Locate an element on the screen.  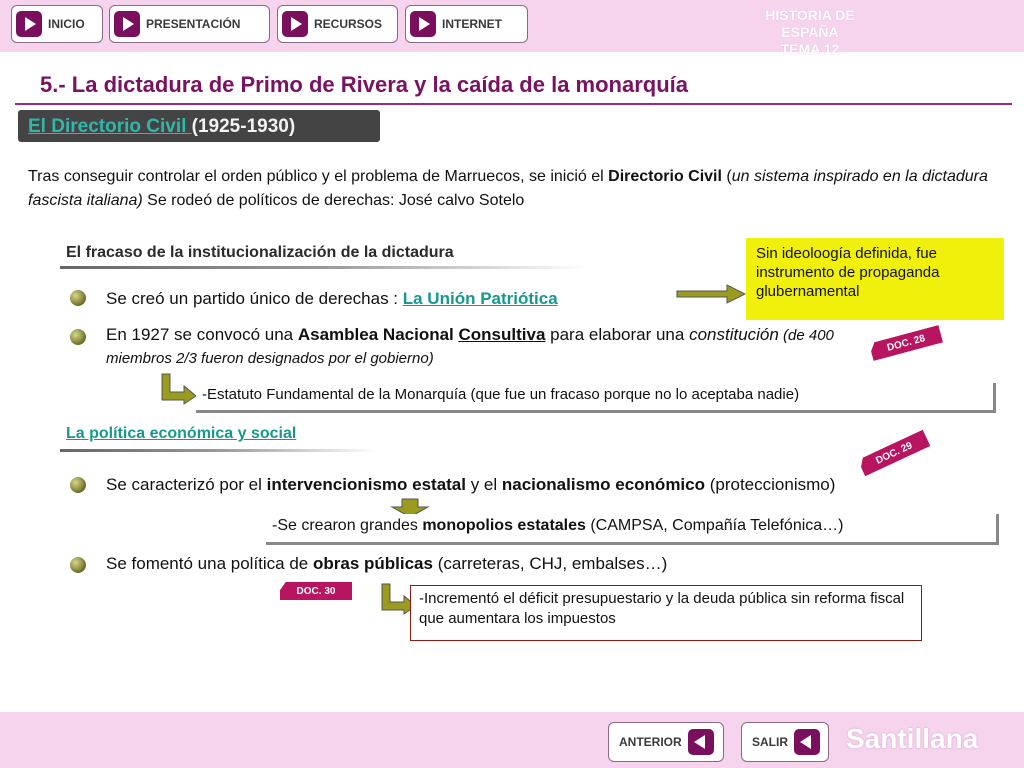
title-divider is located at coordinates (513, 104).